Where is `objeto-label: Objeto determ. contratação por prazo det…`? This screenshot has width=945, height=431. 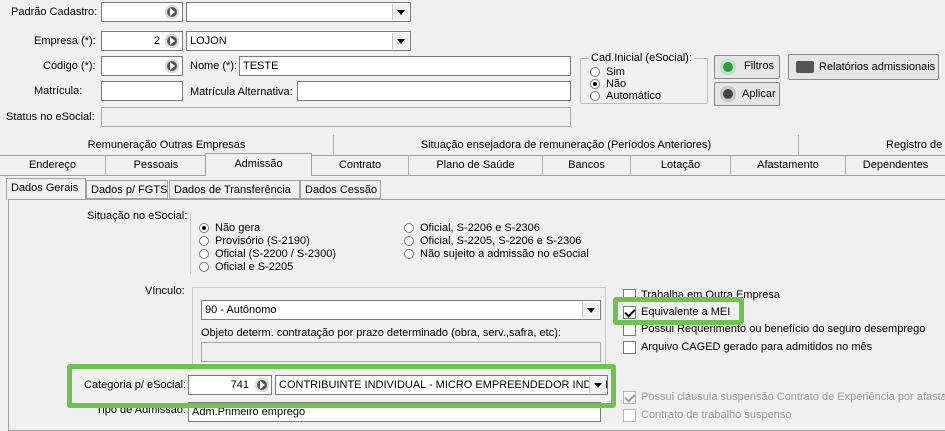
objeto-label: Objeto determ. contratação por prazo det… is located at coordinates (381, 333).